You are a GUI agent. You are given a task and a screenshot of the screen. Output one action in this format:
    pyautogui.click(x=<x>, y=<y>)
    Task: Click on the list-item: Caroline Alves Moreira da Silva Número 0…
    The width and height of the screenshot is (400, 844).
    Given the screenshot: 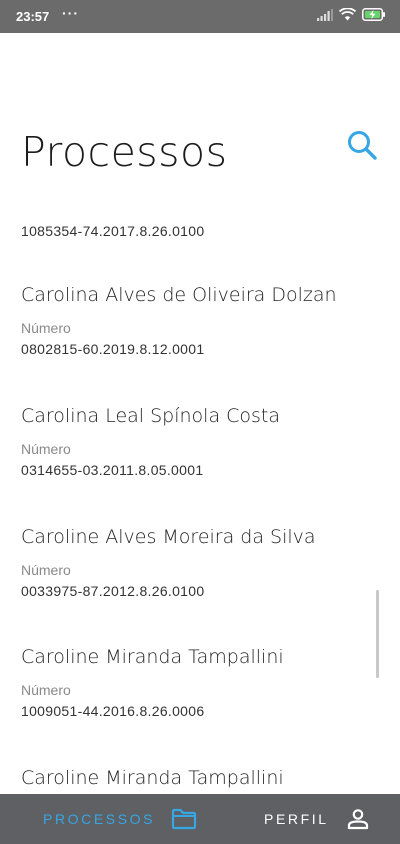 What is the action you would take?
    pyautogui.click(x=196, y=562)
    